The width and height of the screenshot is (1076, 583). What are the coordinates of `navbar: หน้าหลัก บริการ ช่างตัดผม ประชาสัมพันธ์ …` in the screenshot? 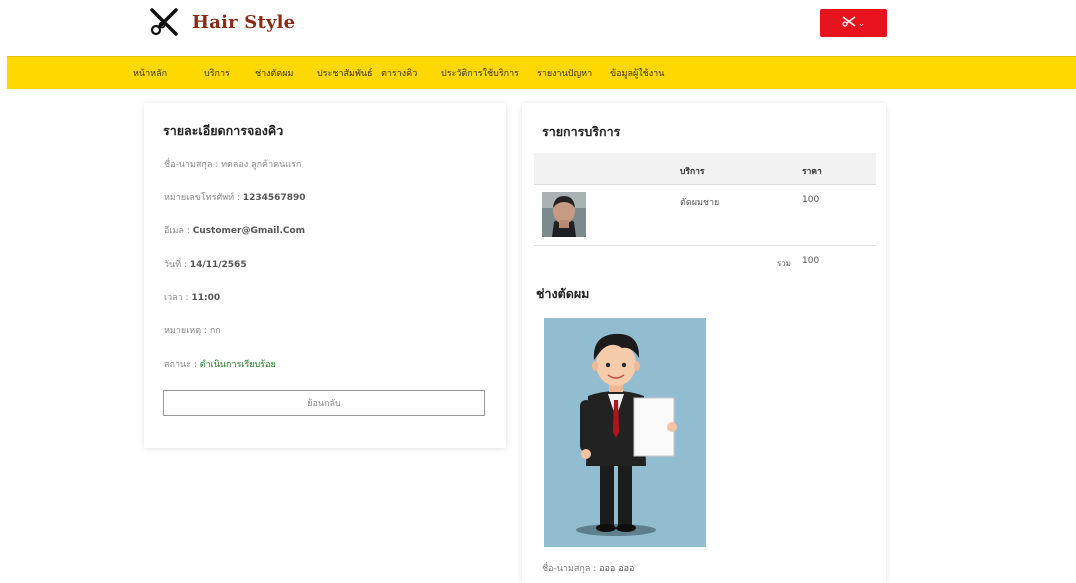 It's located at (541, 72).